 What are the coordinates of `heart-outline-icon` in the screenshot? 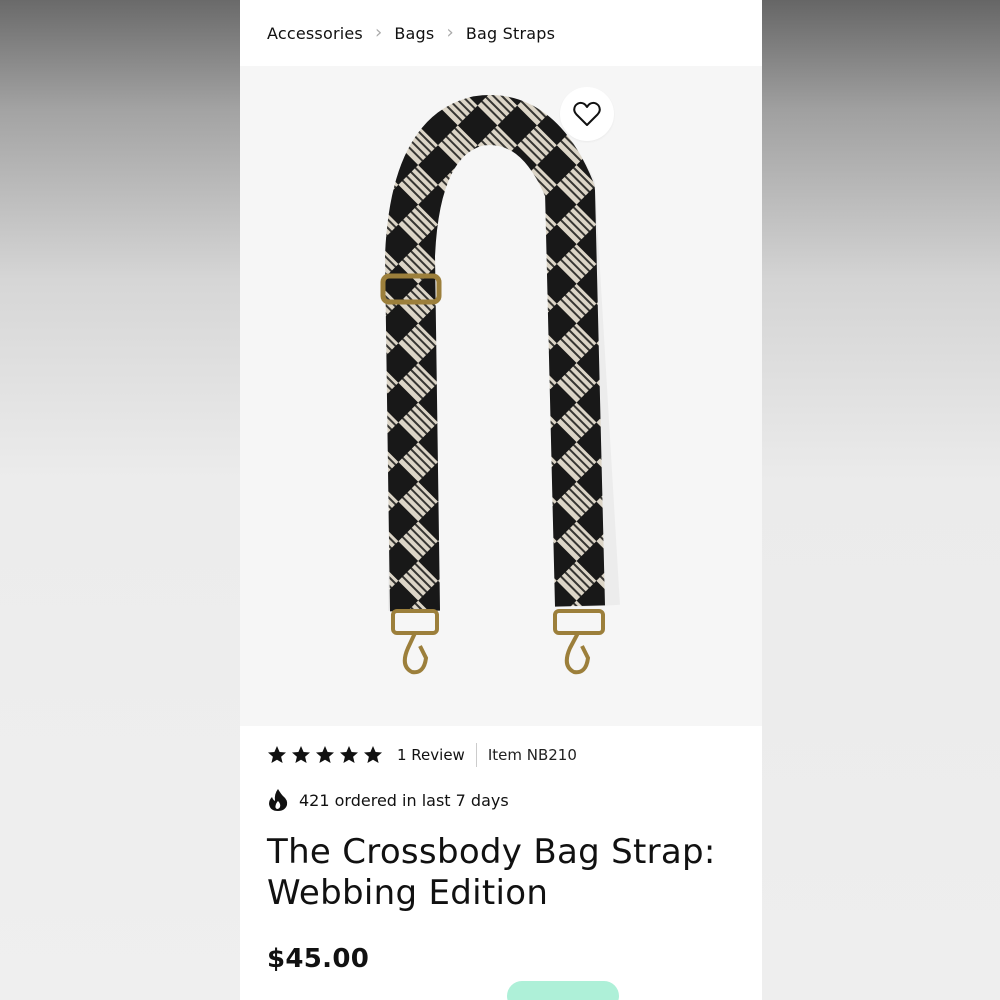 It's located at (587, 113).